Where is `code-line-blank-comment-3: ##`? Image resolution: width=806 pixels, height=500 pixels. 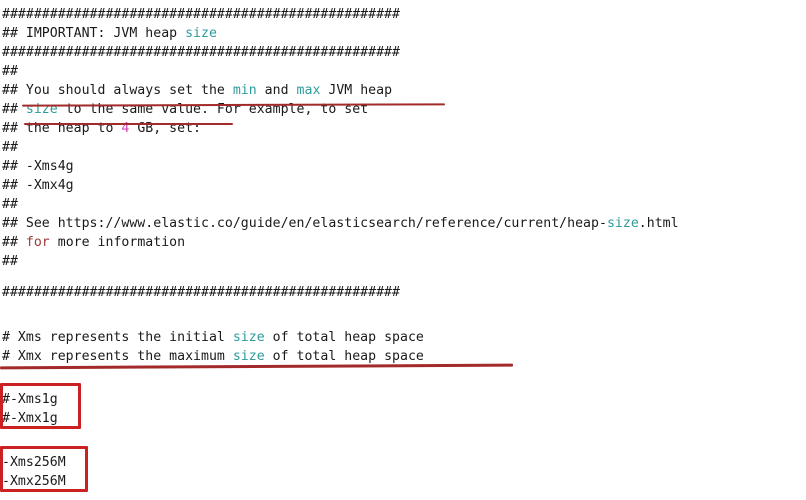 code-line-blank-comment-3: ## is located at coordinates (10, 204).